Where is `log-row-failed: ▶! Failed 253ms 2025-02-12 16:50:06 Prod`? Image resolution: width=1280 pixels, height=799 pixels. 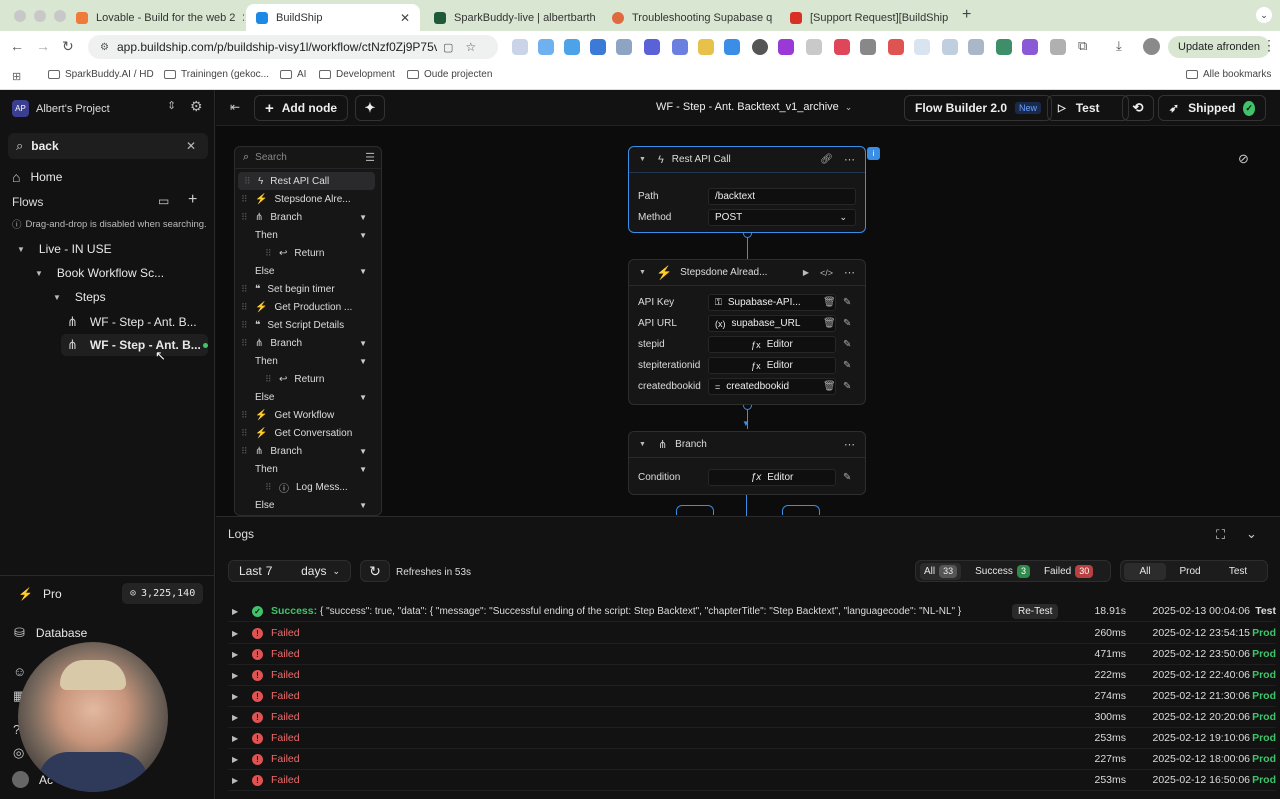
log-row-failed: ▶! Failed 253ms 2025-02-12 16:50:06 Prod is located at coordinates (752, 780).